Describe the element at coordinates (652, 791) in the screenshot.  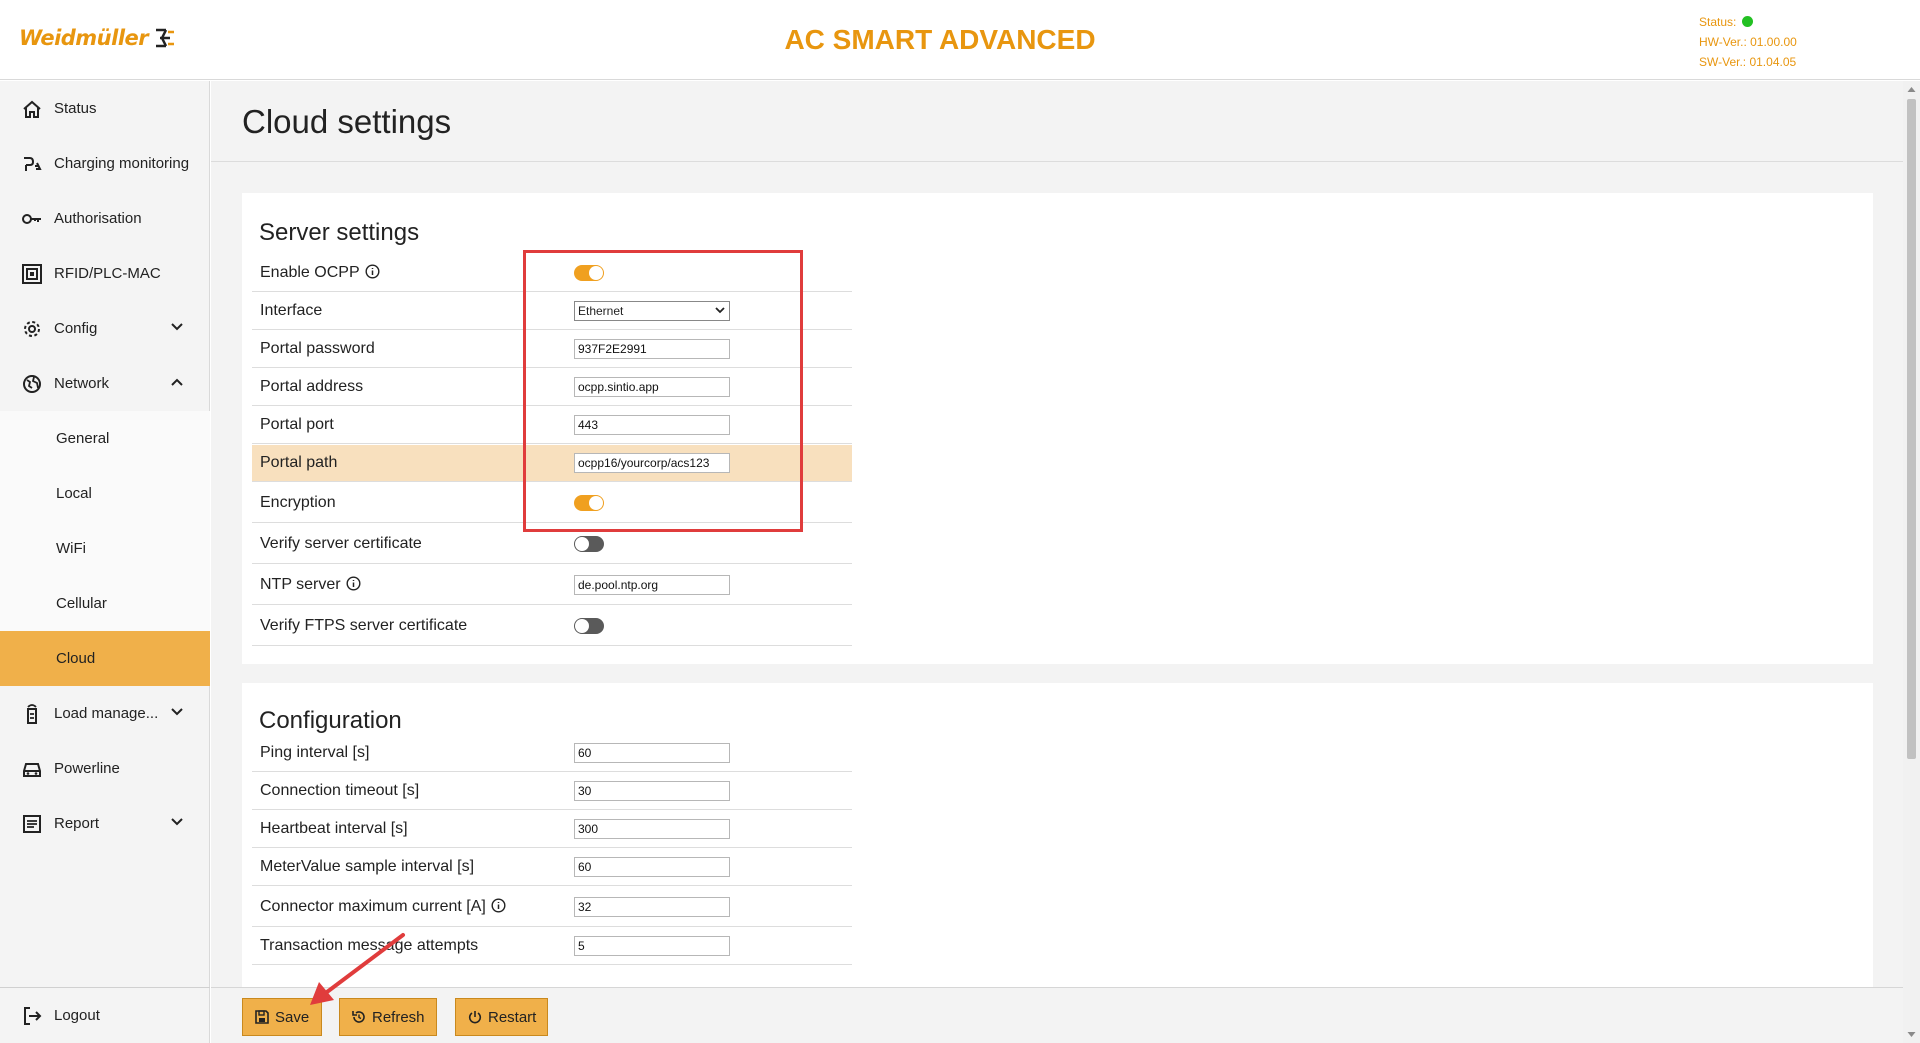
I see `connection-timeout-input: 30` at that location.